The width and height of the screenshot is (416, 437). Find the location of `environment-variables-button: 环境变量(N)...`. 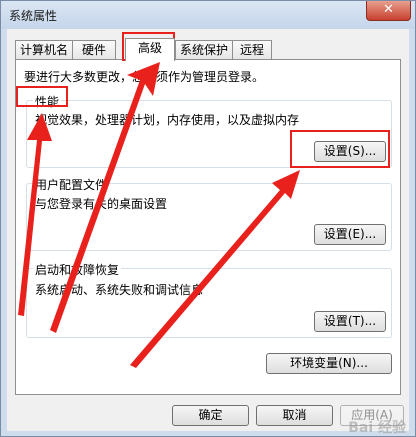

environment-variables-button: 环境变量(N)... is located at coordinates (329, 363).